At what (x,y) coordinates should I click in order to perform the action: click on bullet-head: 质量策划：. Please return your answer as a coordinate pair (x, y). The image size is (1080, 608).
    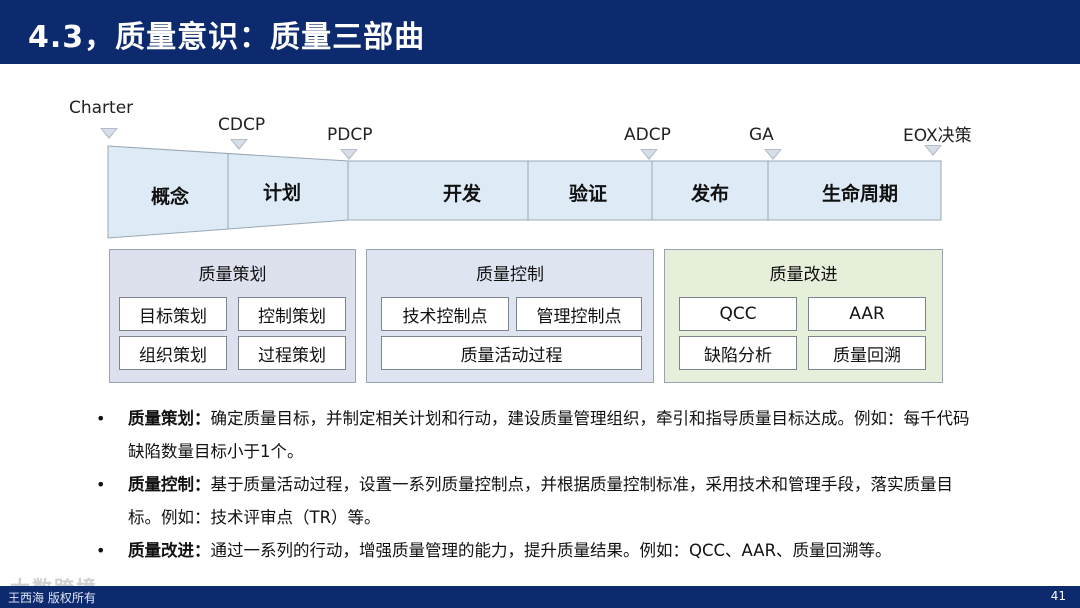
    Looking at the image, I should click on (169, 418).